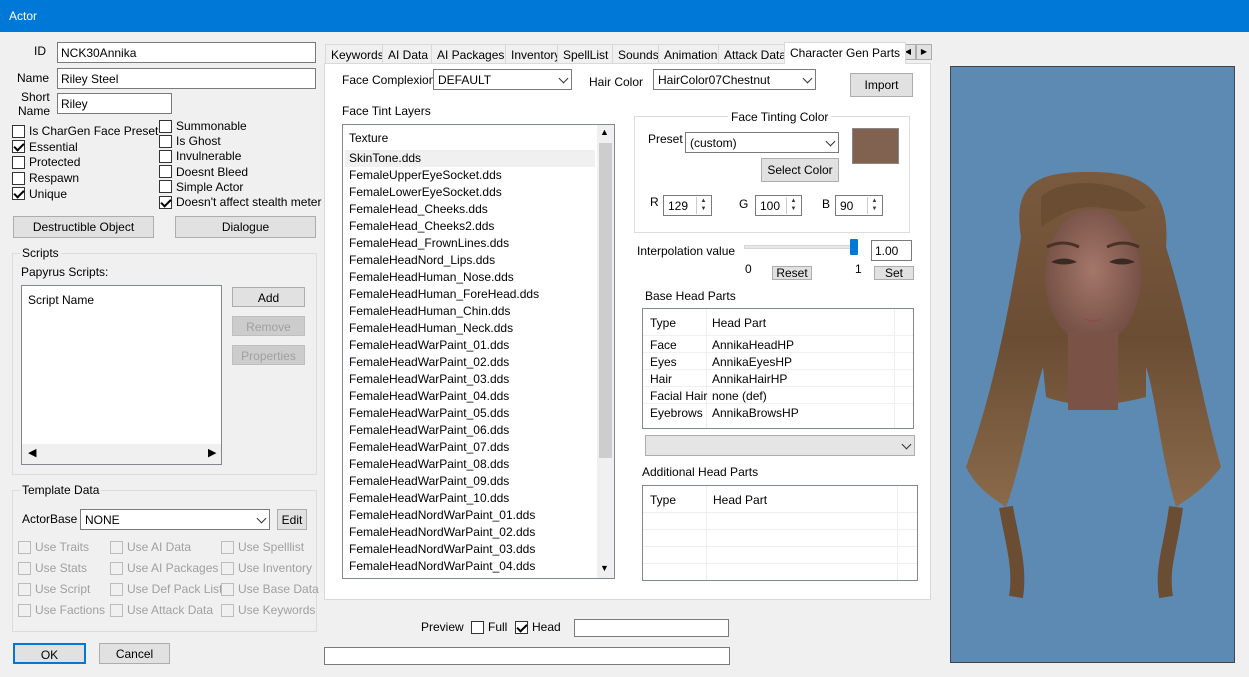  What do you see at coordinates (114, 103) in the screenshot?
I see `short-name-field: Riley` at bounding box center [114, 103].